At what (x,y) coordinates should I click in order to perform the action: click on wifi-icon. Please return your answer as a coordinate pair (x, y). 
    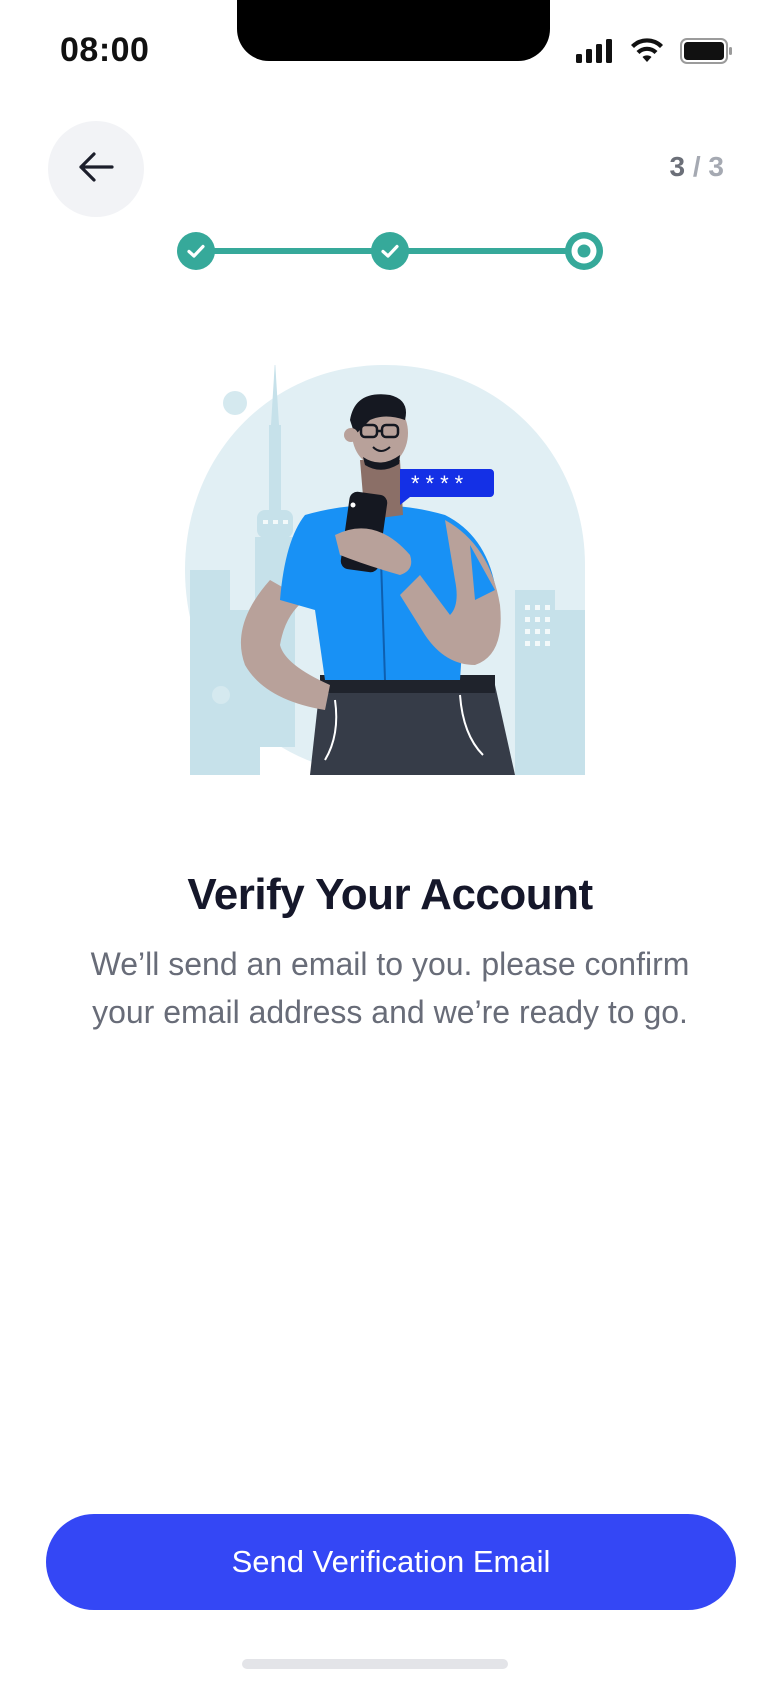
    Looking at the image, I should click on (647, 53).